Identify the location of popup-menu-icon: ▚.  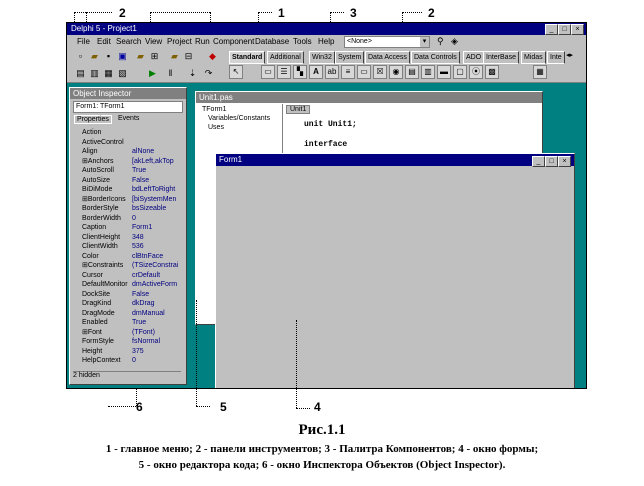
(300, 72).